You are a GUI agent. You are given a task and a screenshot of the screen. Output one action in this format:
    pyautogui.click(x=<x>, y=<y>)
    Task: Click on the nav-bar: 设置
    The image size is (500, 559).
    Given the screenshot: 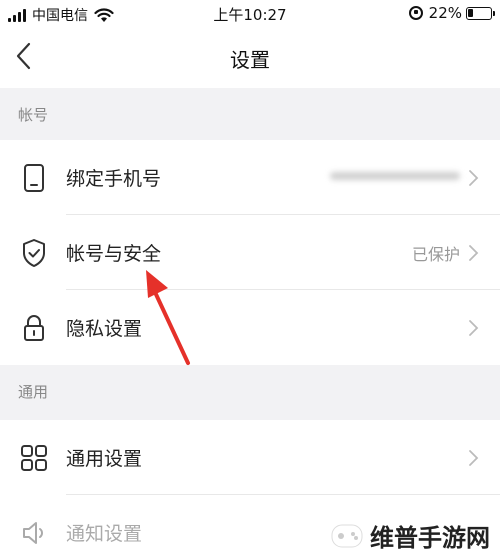 What is the action you would take?
    pyautogui.click(x=250, y=58)
    